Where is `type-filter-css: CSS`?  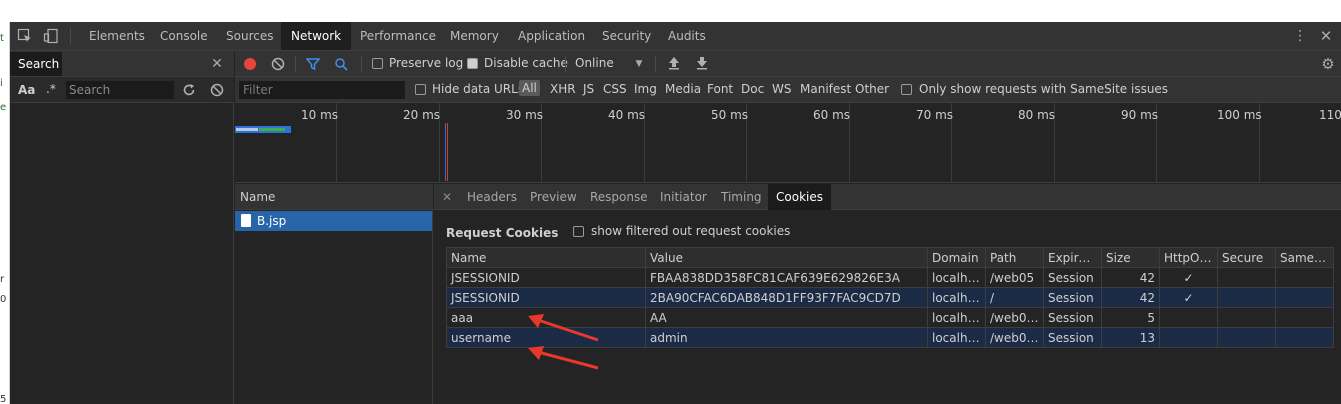
type-filter-css: CSS is located at coordinates (615, 89).